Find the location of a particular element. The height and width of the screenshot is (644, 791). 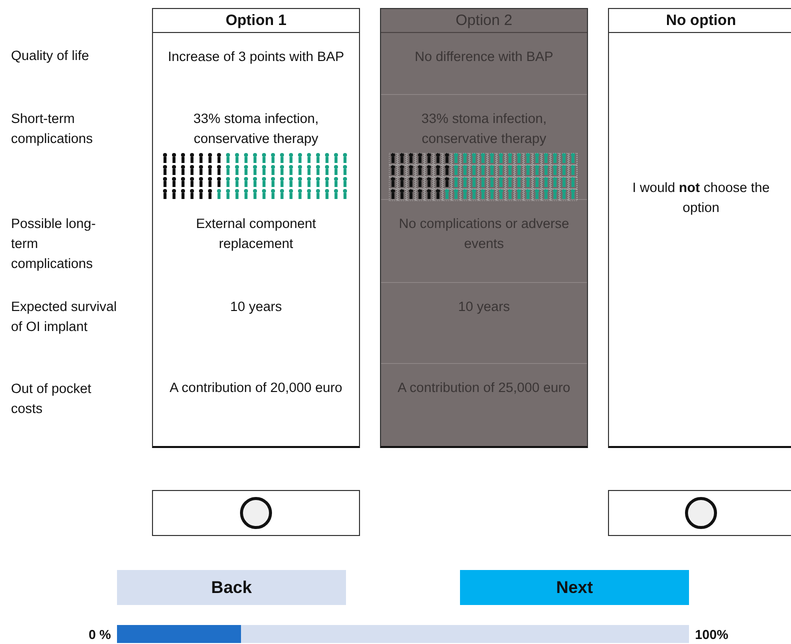

attribute-label: Quality of life is located at coordinates (50, 55).